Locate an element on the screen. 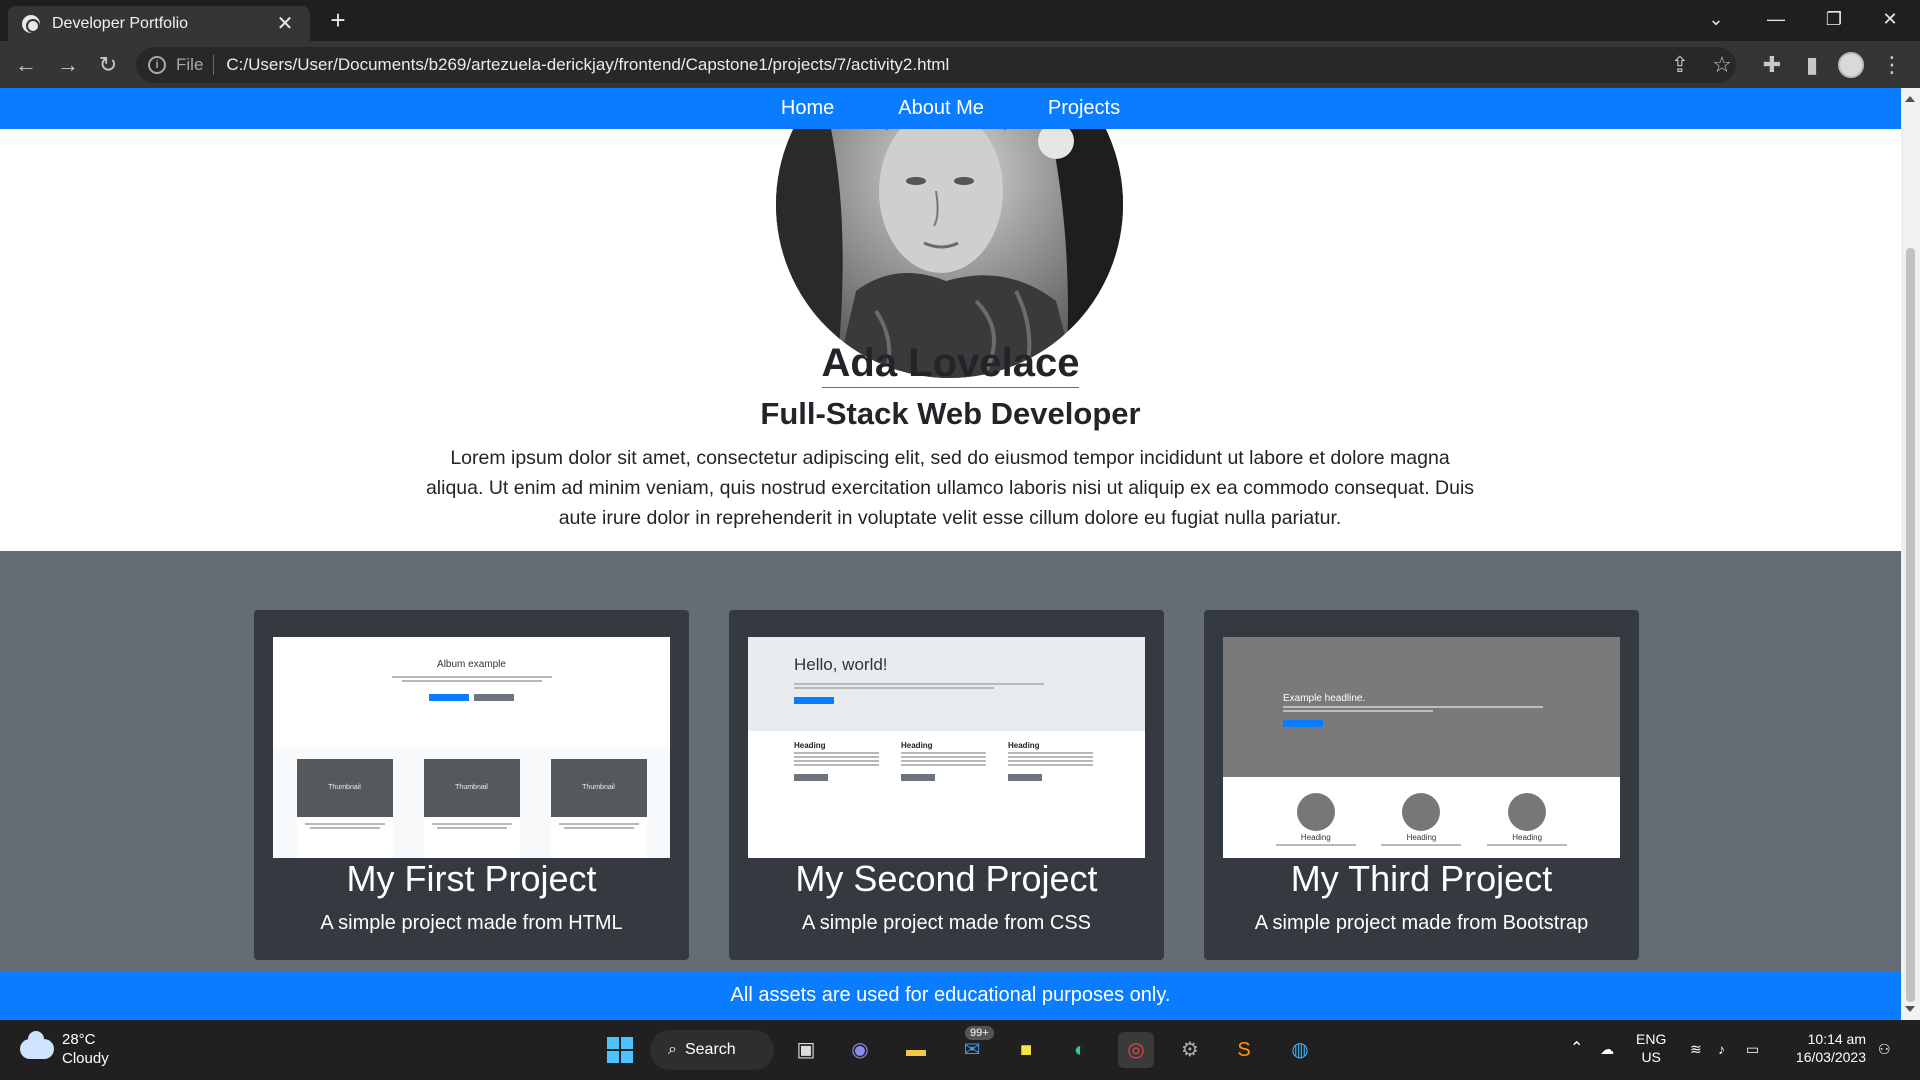 Image resolution: width=1920 pixels, height=1080 pixels. info-icon: i is located at coordinates (157, 65).